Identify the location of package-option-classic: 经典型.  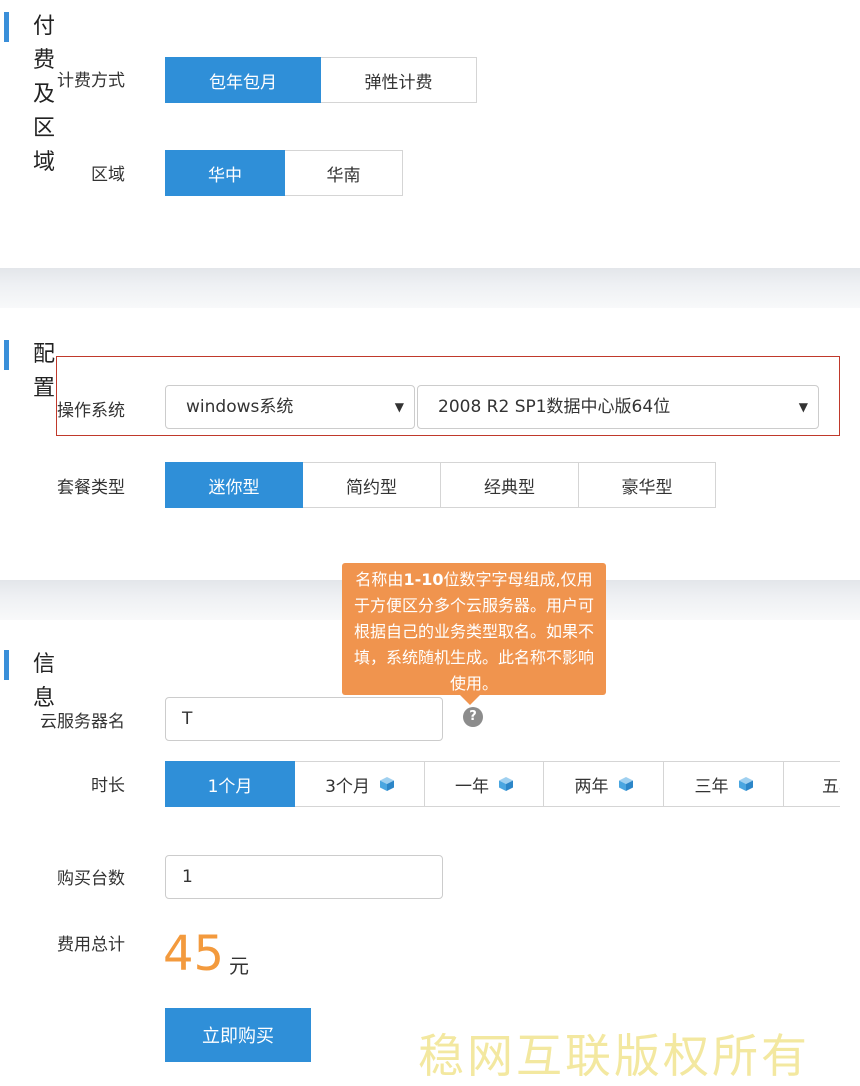
(510, 485).